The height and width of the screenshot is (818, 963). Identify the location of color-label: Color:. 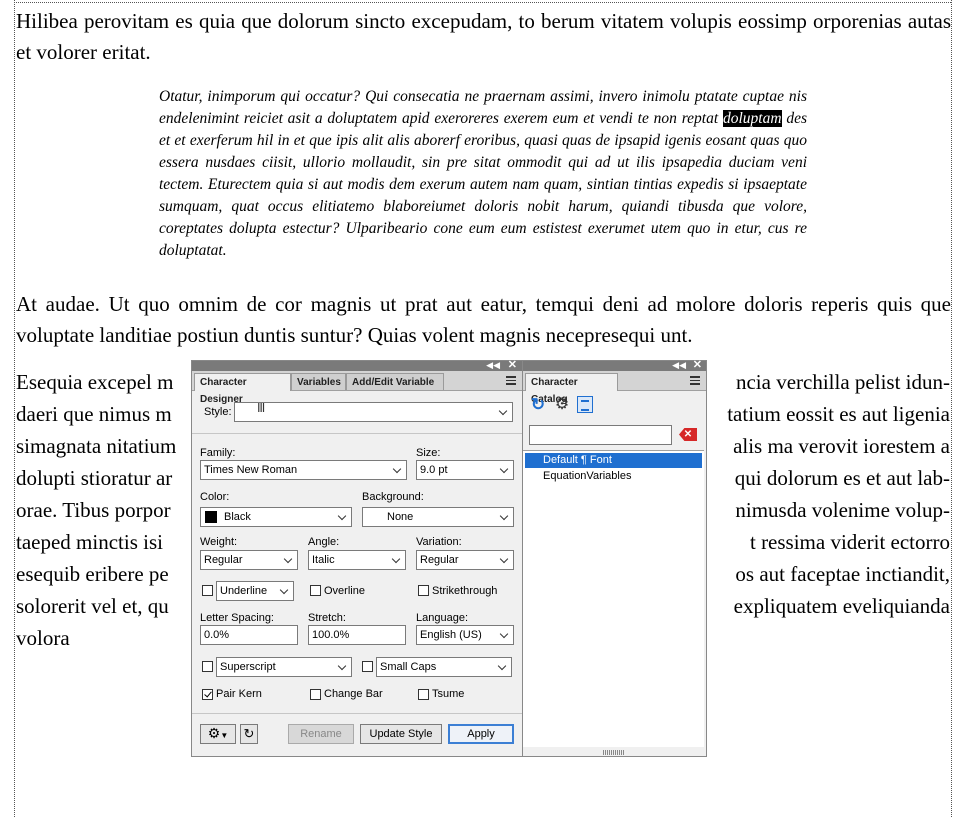
(215, 497).